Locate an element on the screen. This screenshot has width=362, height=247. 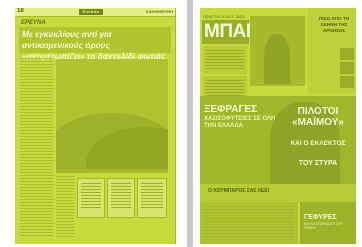
page-number: 18 is located at coordinates (20, 11).